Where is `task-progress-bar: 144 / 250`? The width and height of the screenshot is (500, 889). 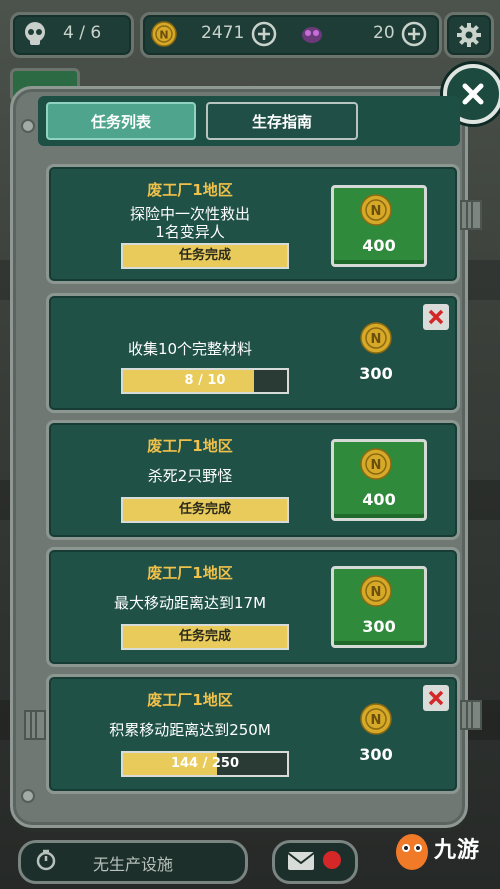 task-progress-bar: 144 / 250 is located at coordinates (205, 764).